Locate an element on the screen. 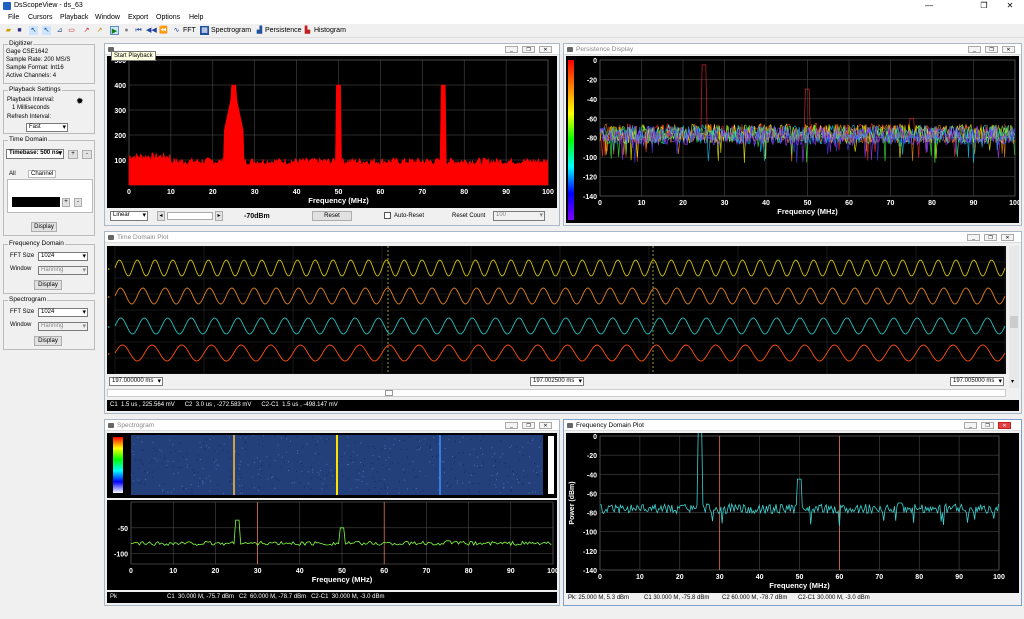 The height and width of the screenshot is (619, 1024). open-icon: ▰ is located at coordinates (8, 30).